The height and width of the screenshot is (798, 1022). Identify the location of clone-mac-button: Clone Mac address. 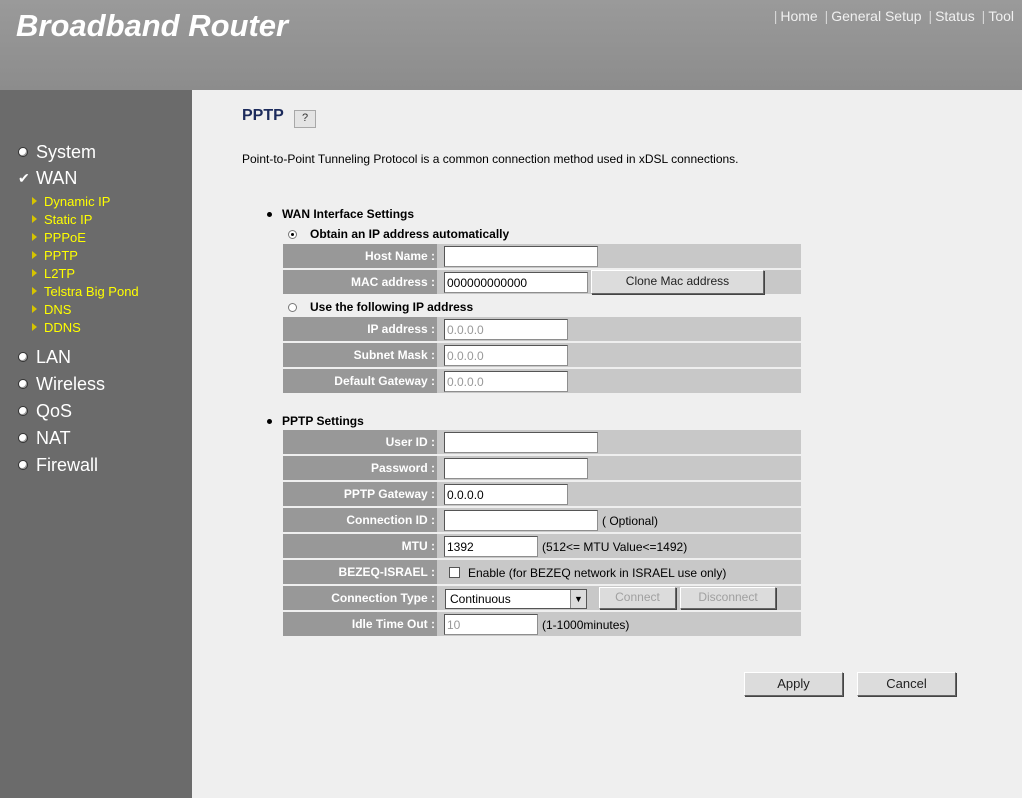
(677, 282).